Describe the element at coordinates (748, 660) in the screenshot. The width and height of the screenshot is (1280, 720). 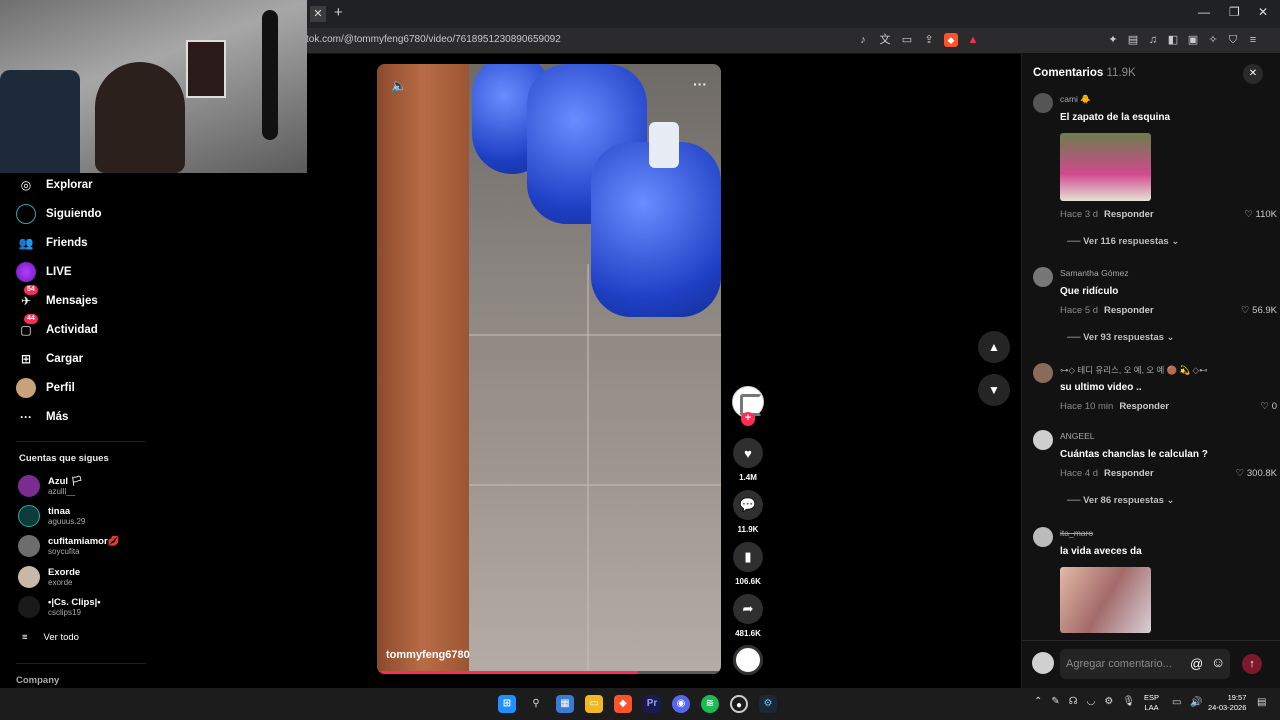
I see `music-disc-icon` at that location.